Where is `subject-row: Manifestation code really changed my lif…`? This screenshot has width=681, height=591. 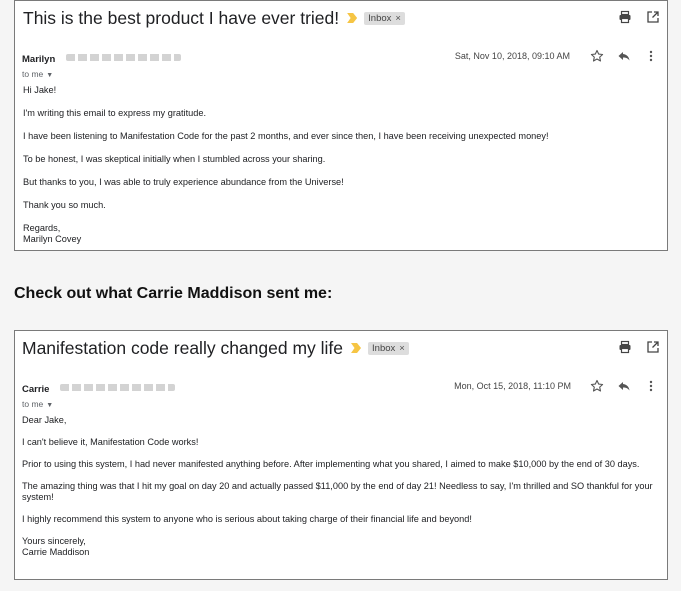
subject-row: Manifestation code really changed my lif… is located at coordinates (341, 348).